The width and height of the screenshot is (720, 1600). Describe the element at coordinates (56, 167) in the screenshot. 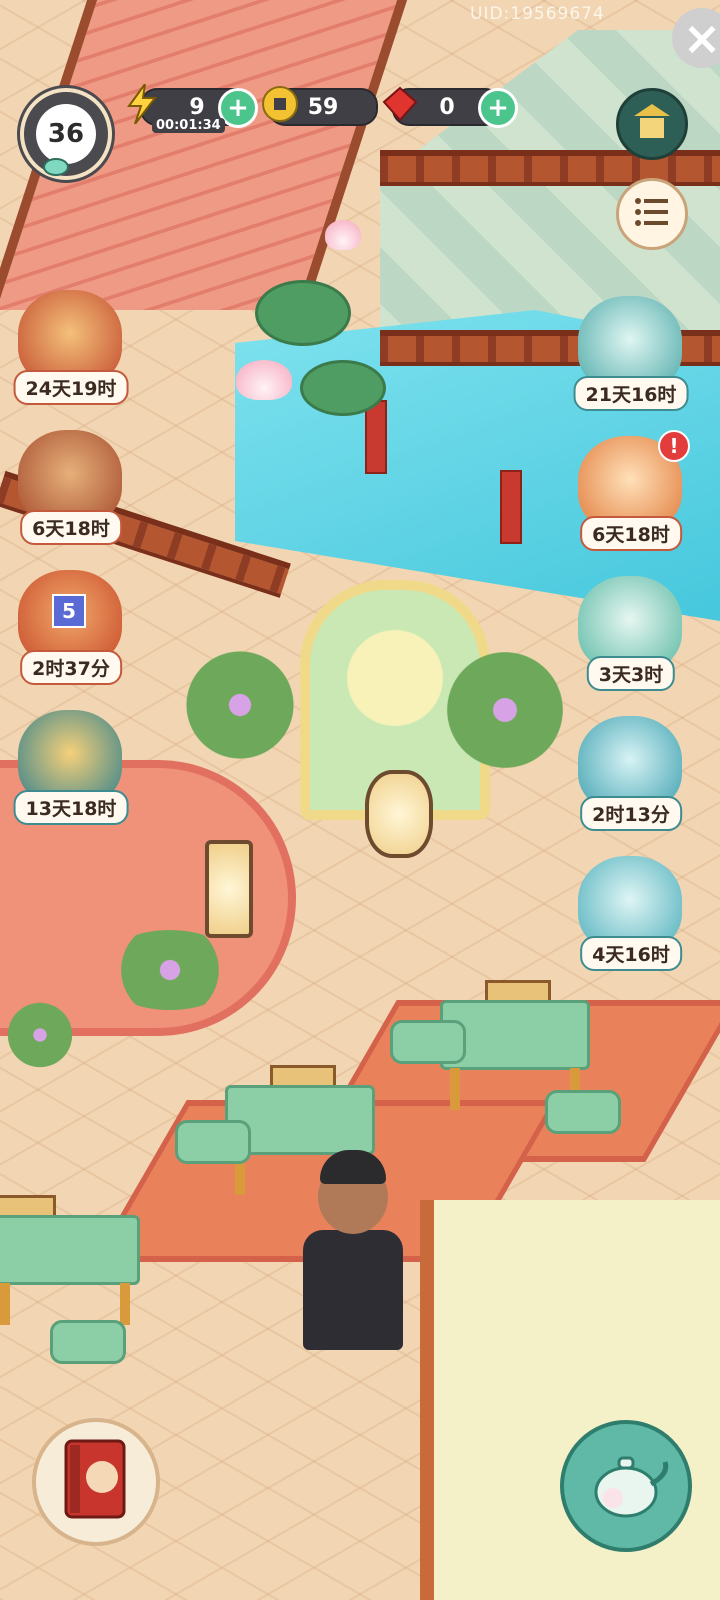

I see `leaf-icon` at that location.